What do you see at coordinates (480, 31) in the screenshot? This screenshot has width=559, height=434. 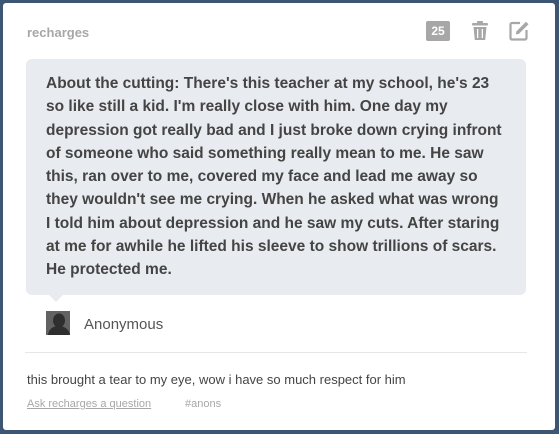 I see `trash-icon` at bounding box center [480, 31].